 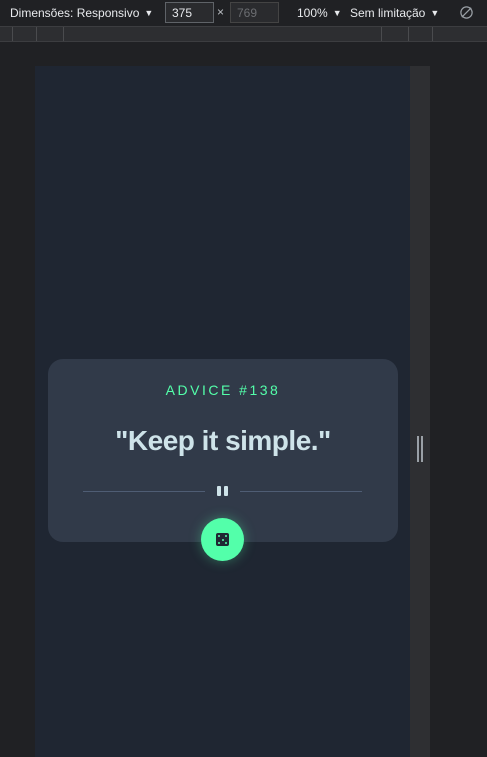 I want to click on dimensions-label: Dimensões: Responsivo, so click(x=75, y=13).